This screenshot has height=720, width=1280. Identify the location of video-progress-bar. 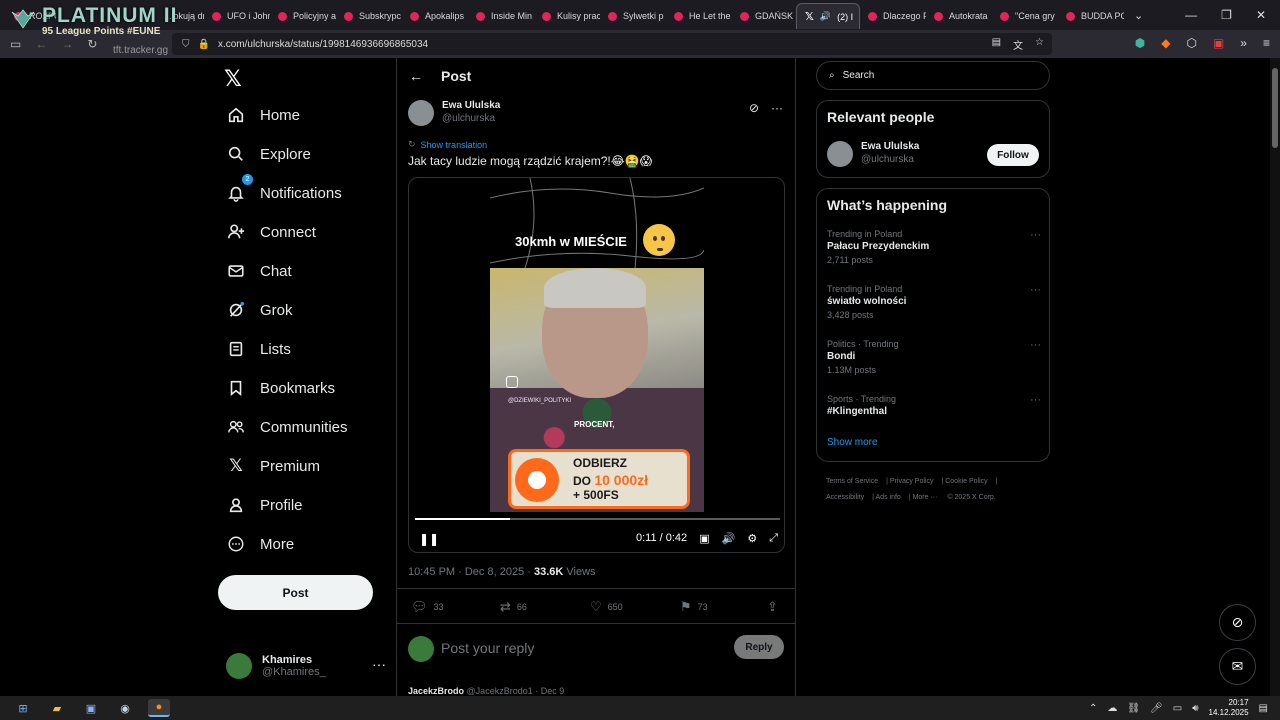
(597, 519).